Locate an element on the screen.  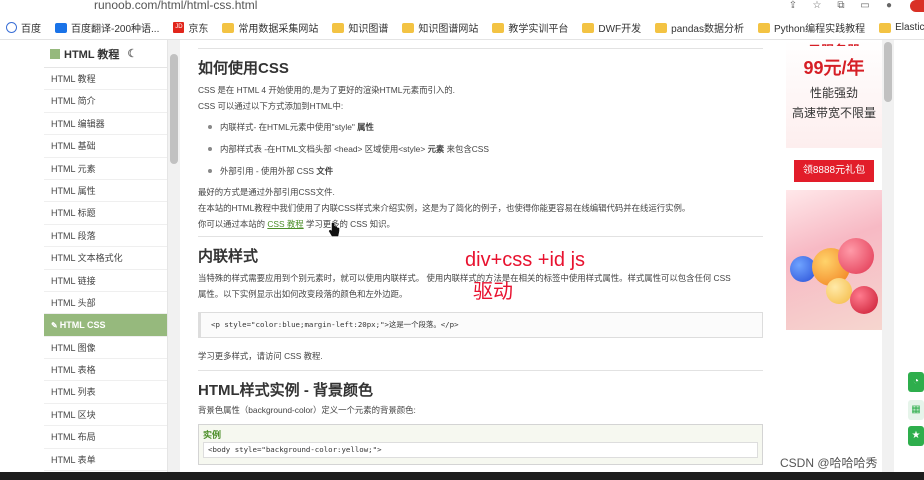
baidu-icon is located at coordinates (11, 27).